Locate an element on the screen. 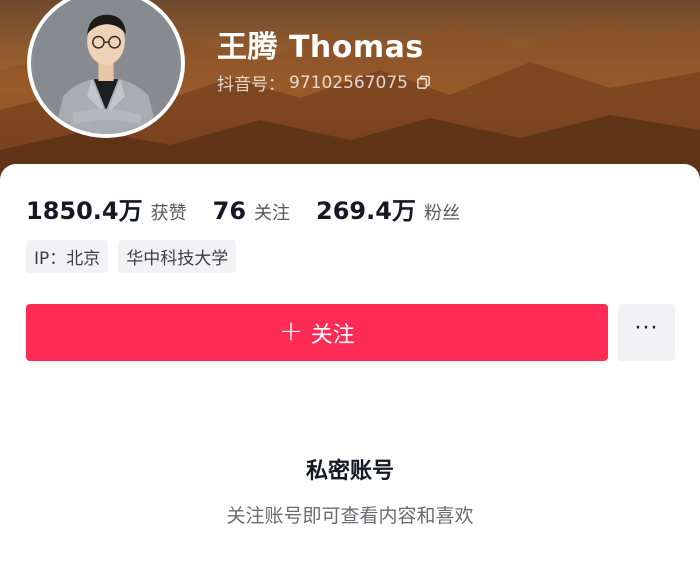 The width and height of the screenshot is (700, 568). profile-tags: IP：北京 华中科技大学 is located at coordinates (131, 256).